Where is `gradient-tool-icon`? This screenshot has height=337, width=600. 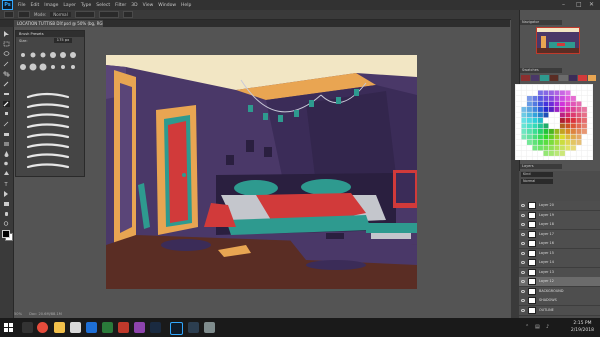
gradient-tool-icon is located at coordinates (6, 144).